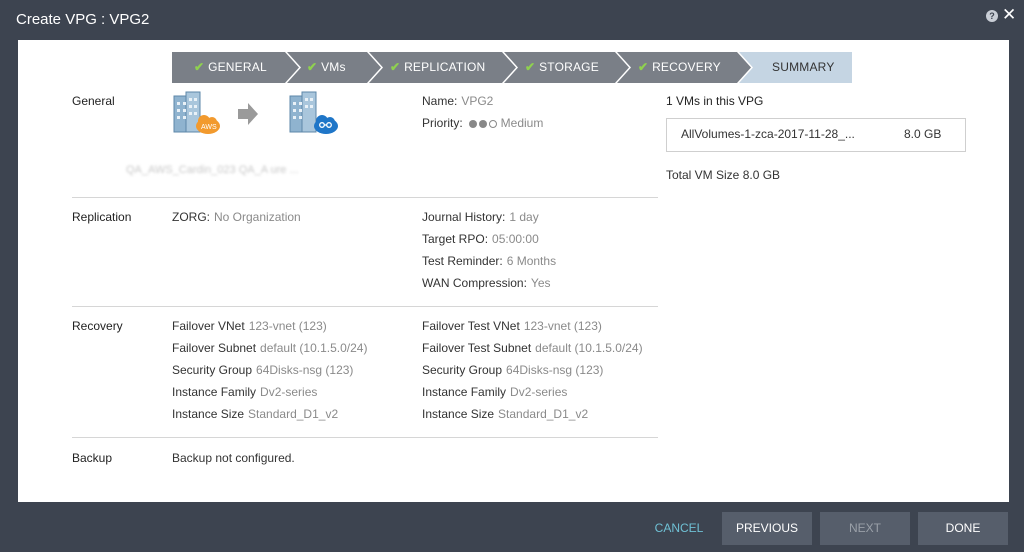 Image resolution: width=1024 pixels, height=552 pixels. Describe the element at coordinates (923, 134) in the screenshot. I see `vm-size: 8.0 GB` at that location.